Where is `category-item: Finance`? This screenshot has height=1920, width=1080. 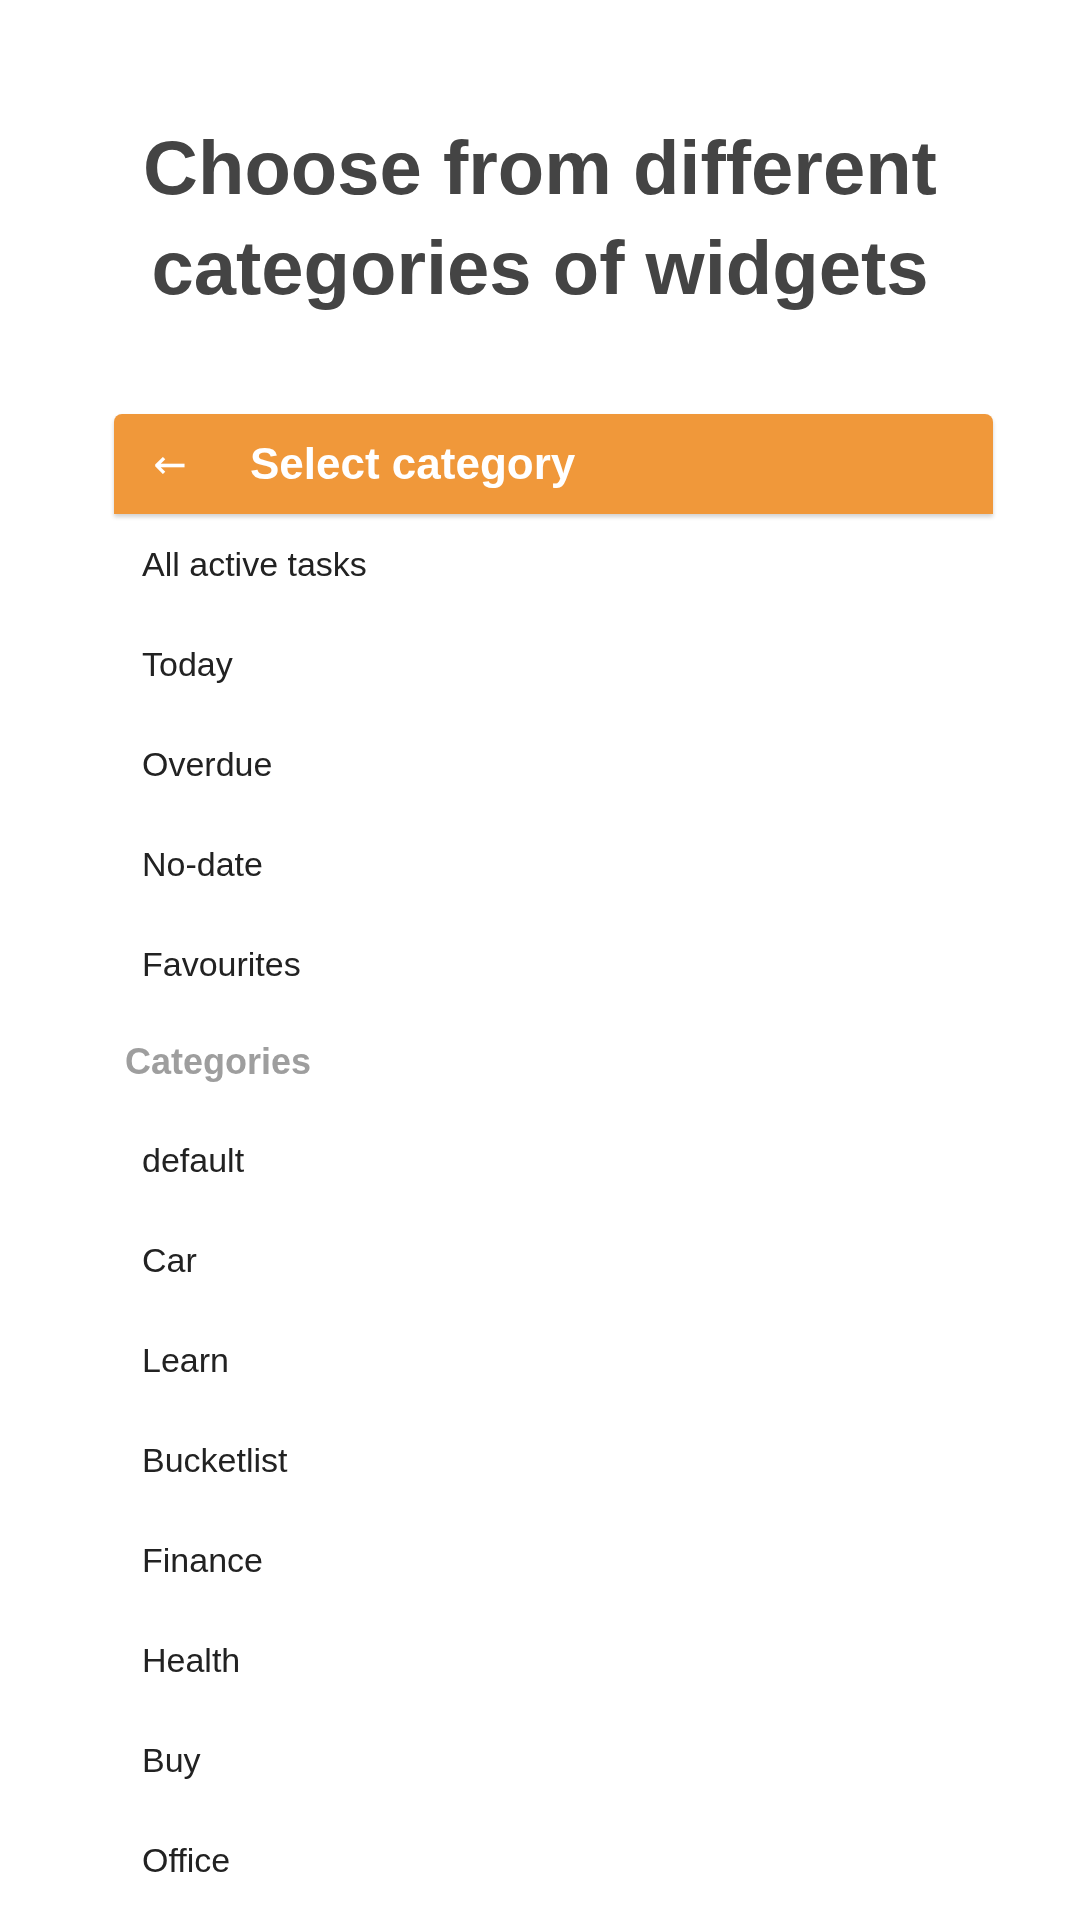
category-item: Finance is located at coordinates (553, 1560).